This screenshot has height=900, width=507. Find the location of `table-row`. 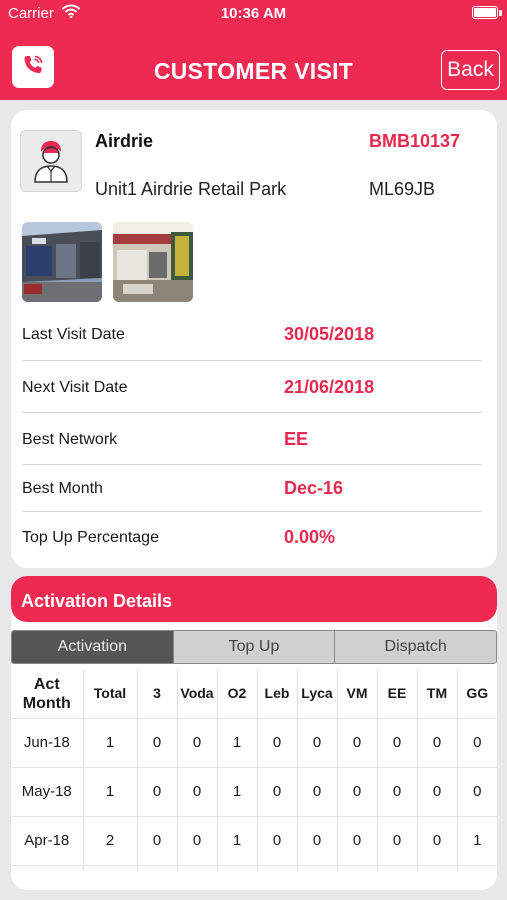

table-row is located at coordinates (254, 867).